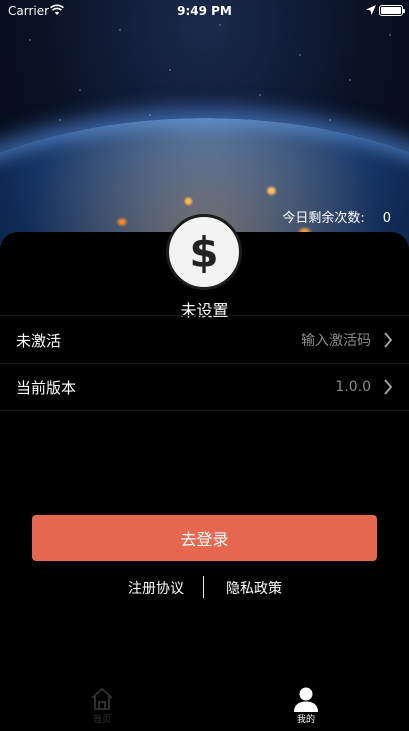  Describe the element at coordinates (254, 588) in the screenshot. I see `privacy-policy-link: 隐私政策` at that location.